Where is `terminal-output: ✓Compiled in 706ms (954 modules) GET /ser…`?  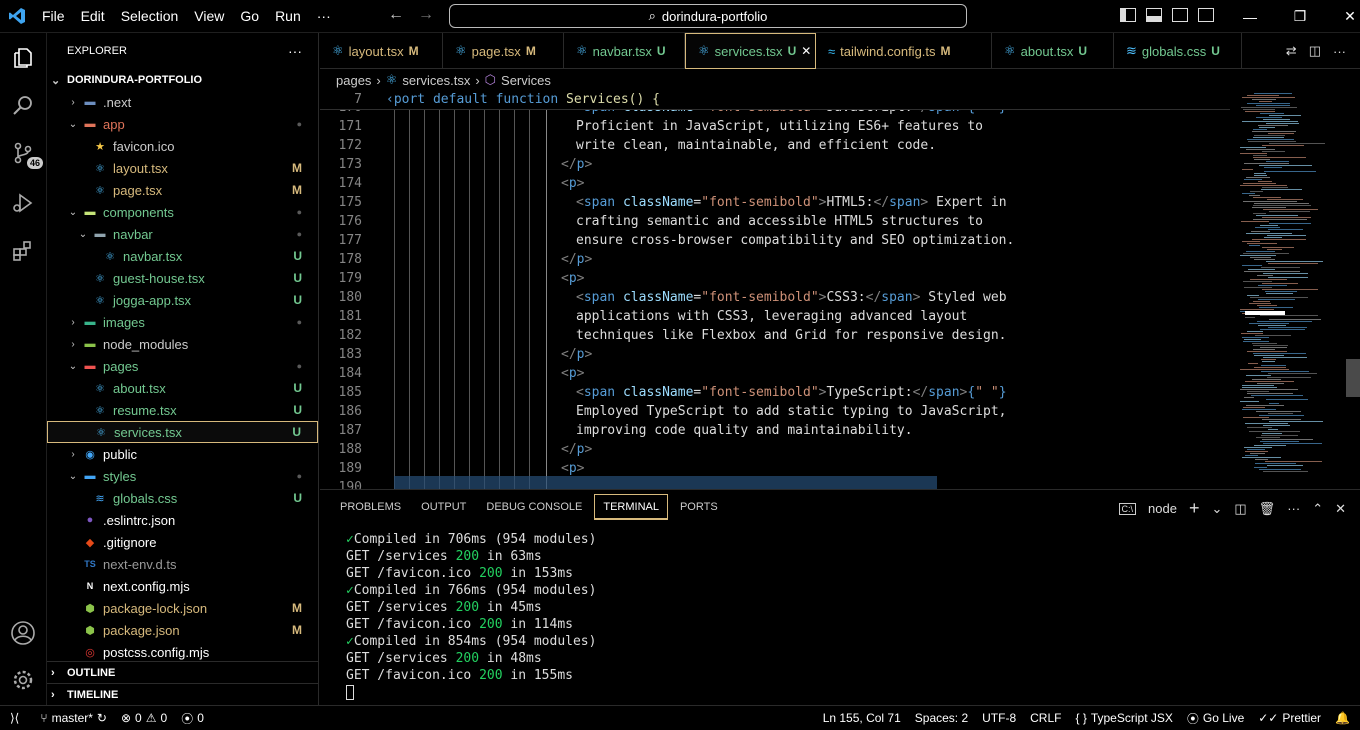
terminal-output: ✓Compiled in 706ms (954 modules) GET /ser… is located at coordinates (471, 617).